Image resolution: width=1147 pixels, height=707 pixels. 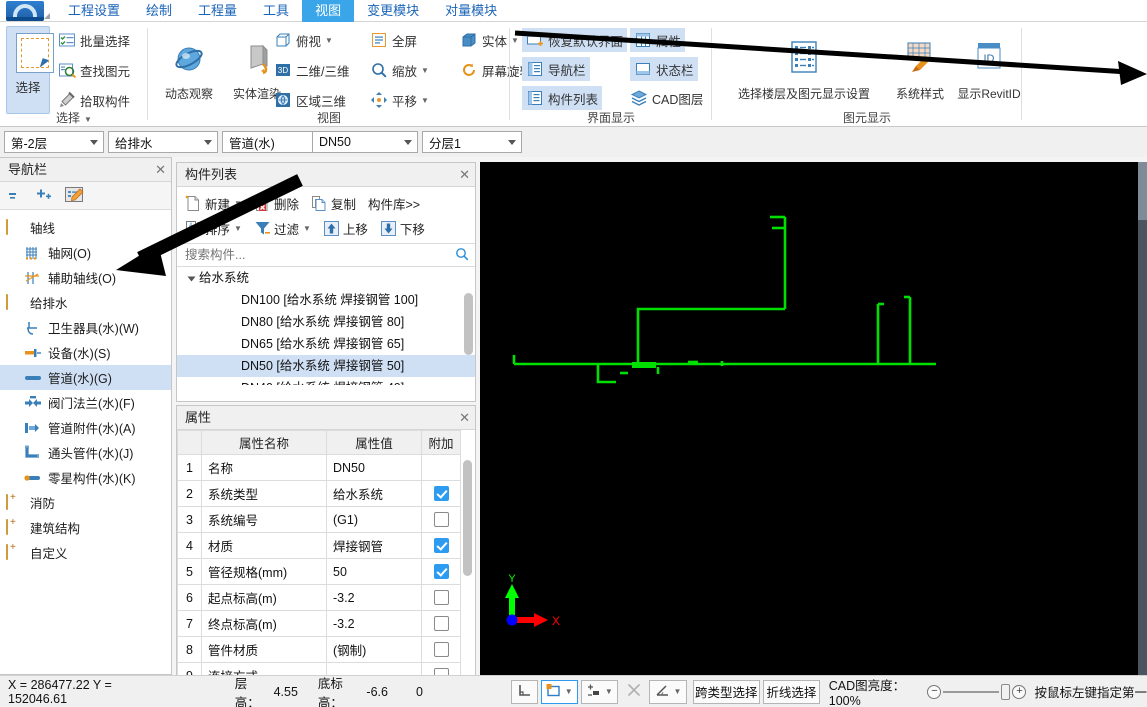 I want to click on component-search-box, so click(x=326, y=255).